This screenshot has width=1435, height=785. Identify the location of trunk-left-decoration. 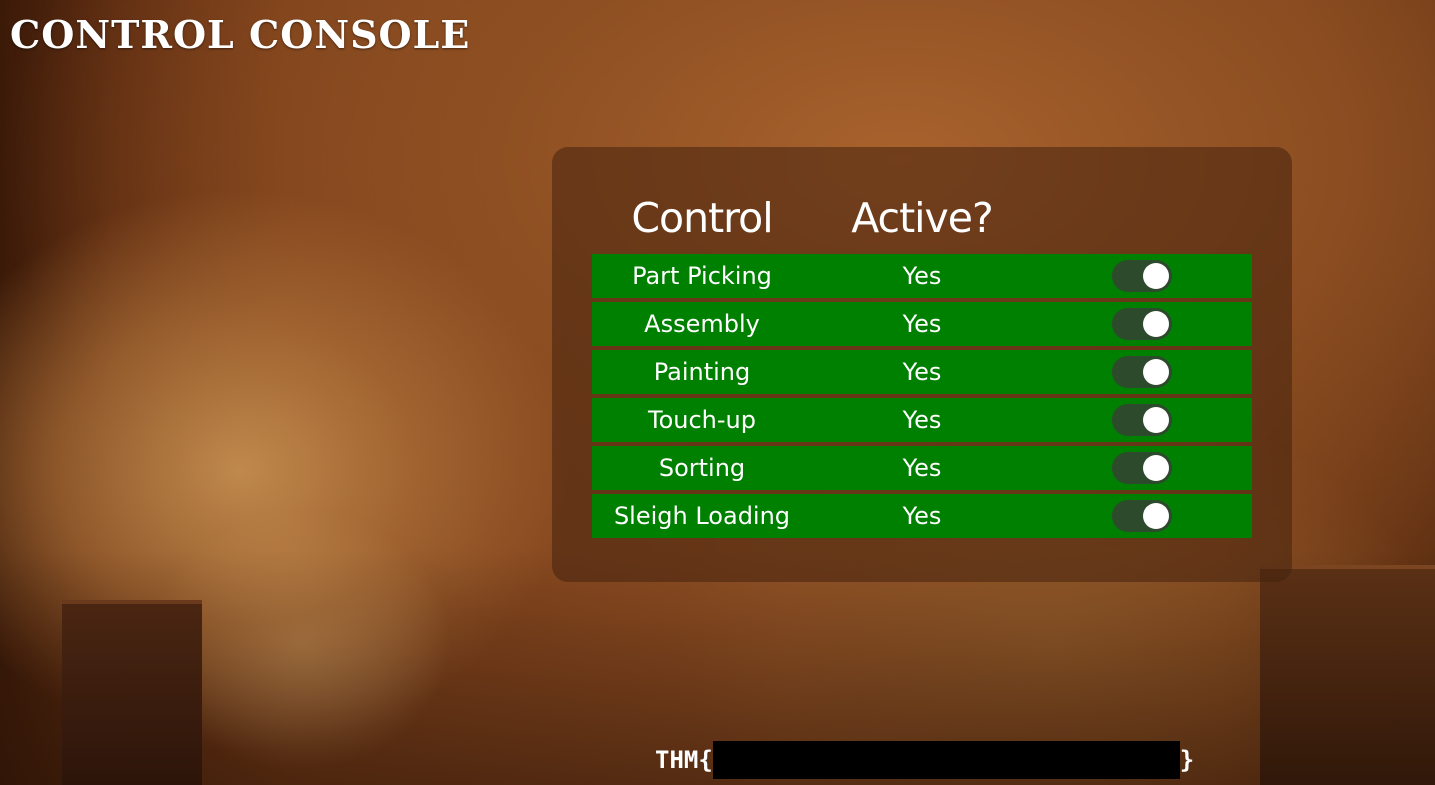
(132, 692).